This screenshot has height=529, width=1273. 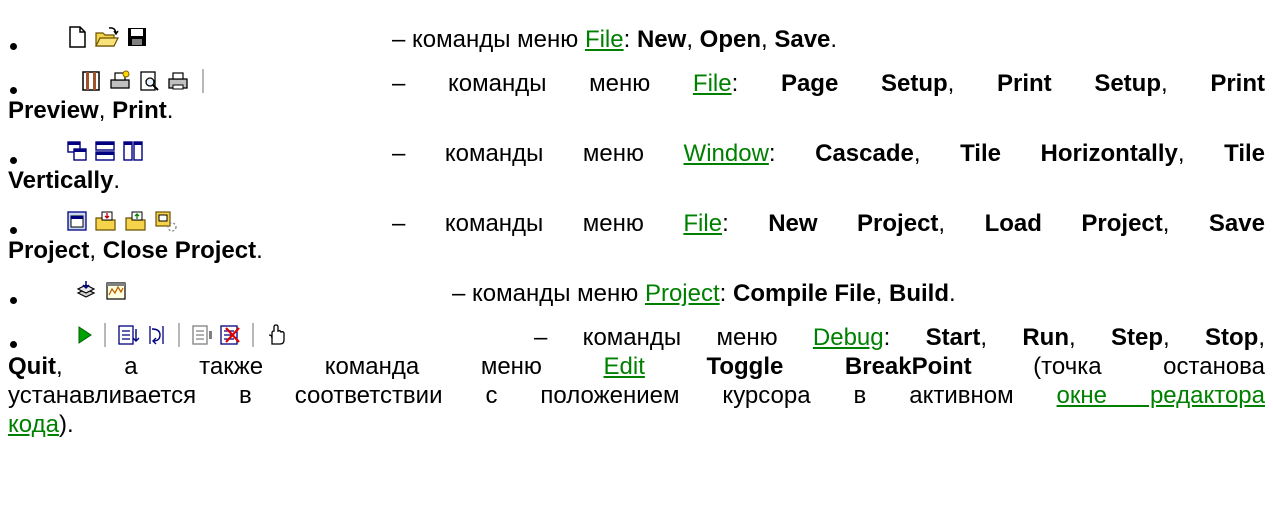 I want to click on save-disk-icon, so click(x=137, y=37).